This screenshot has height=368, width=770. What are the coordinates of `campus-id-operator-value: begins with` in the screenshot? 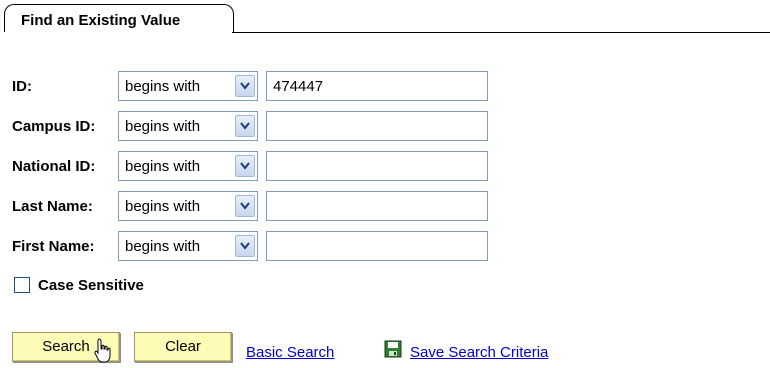 It's located at (163, 126).